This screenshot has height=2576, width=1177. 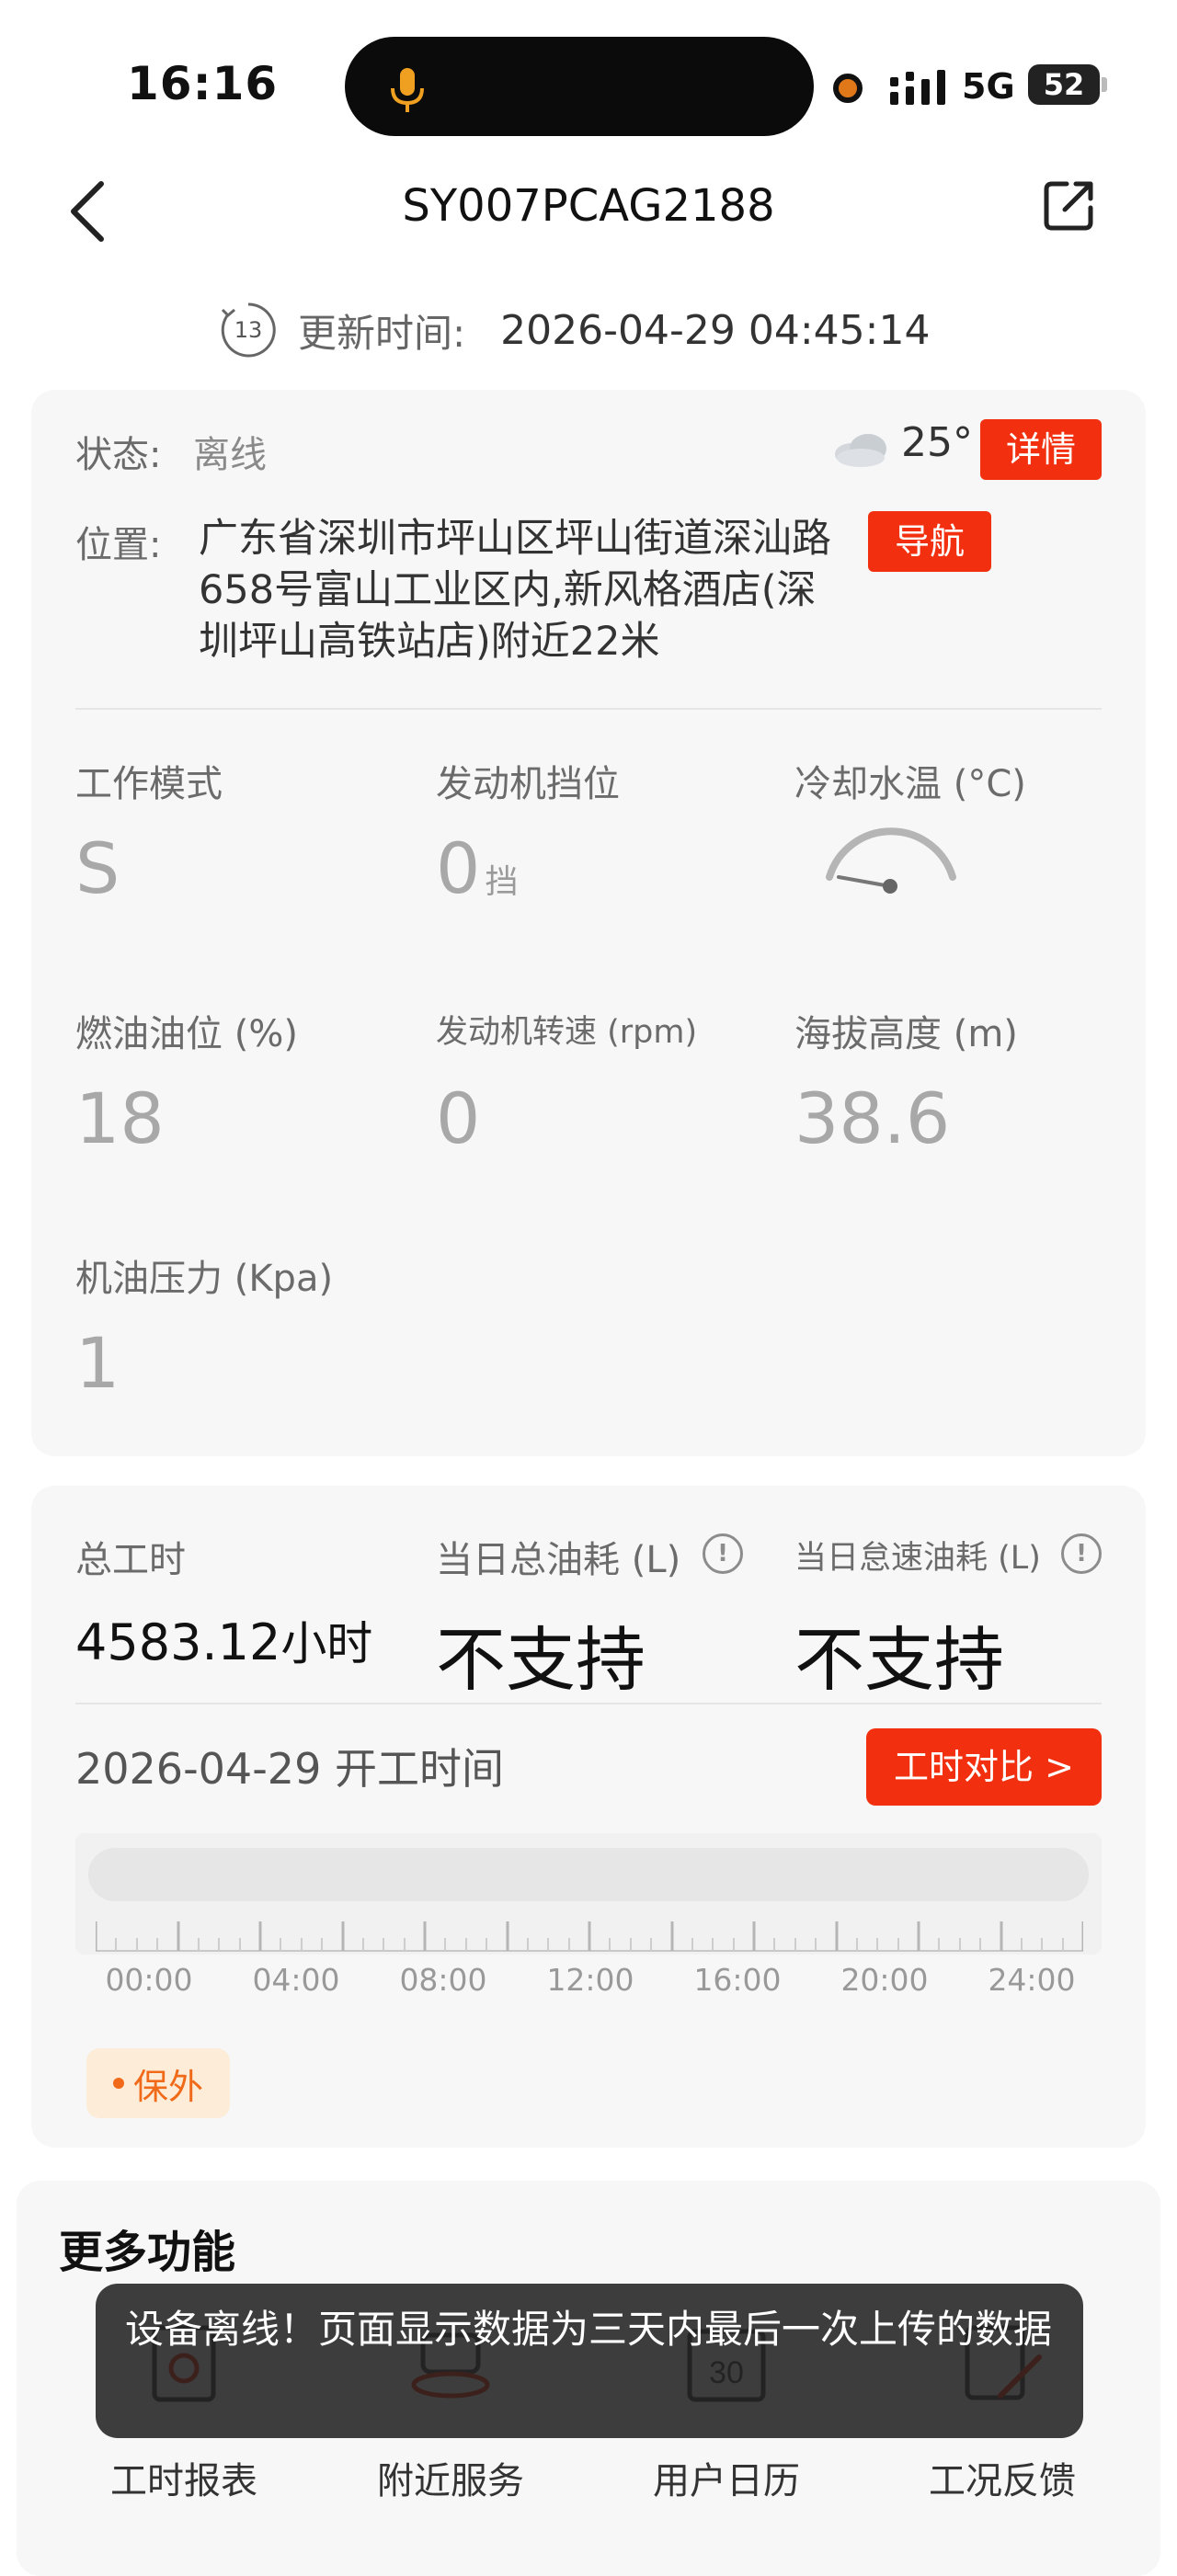 What do you see at coordinates (326, 1643) in the screenshot?
I see `total-hours-unit: 小时` at bounding box center [326, 1643].